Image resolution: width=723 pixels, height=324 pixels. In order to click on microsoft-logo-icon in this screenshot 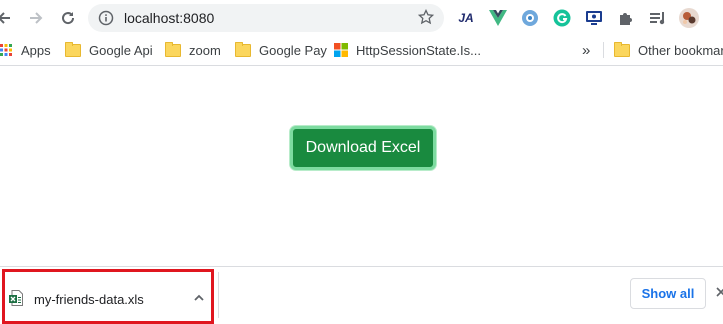, I will do `click(341, 50)`.